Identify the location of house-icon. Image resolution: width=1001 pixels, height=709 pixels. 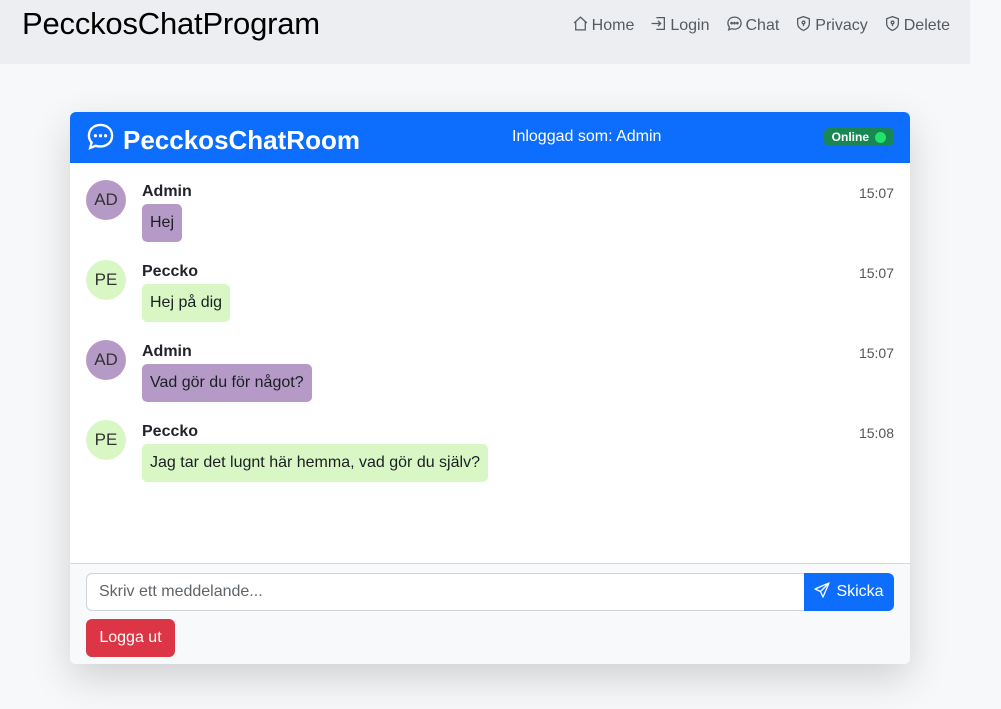
(580, 26).